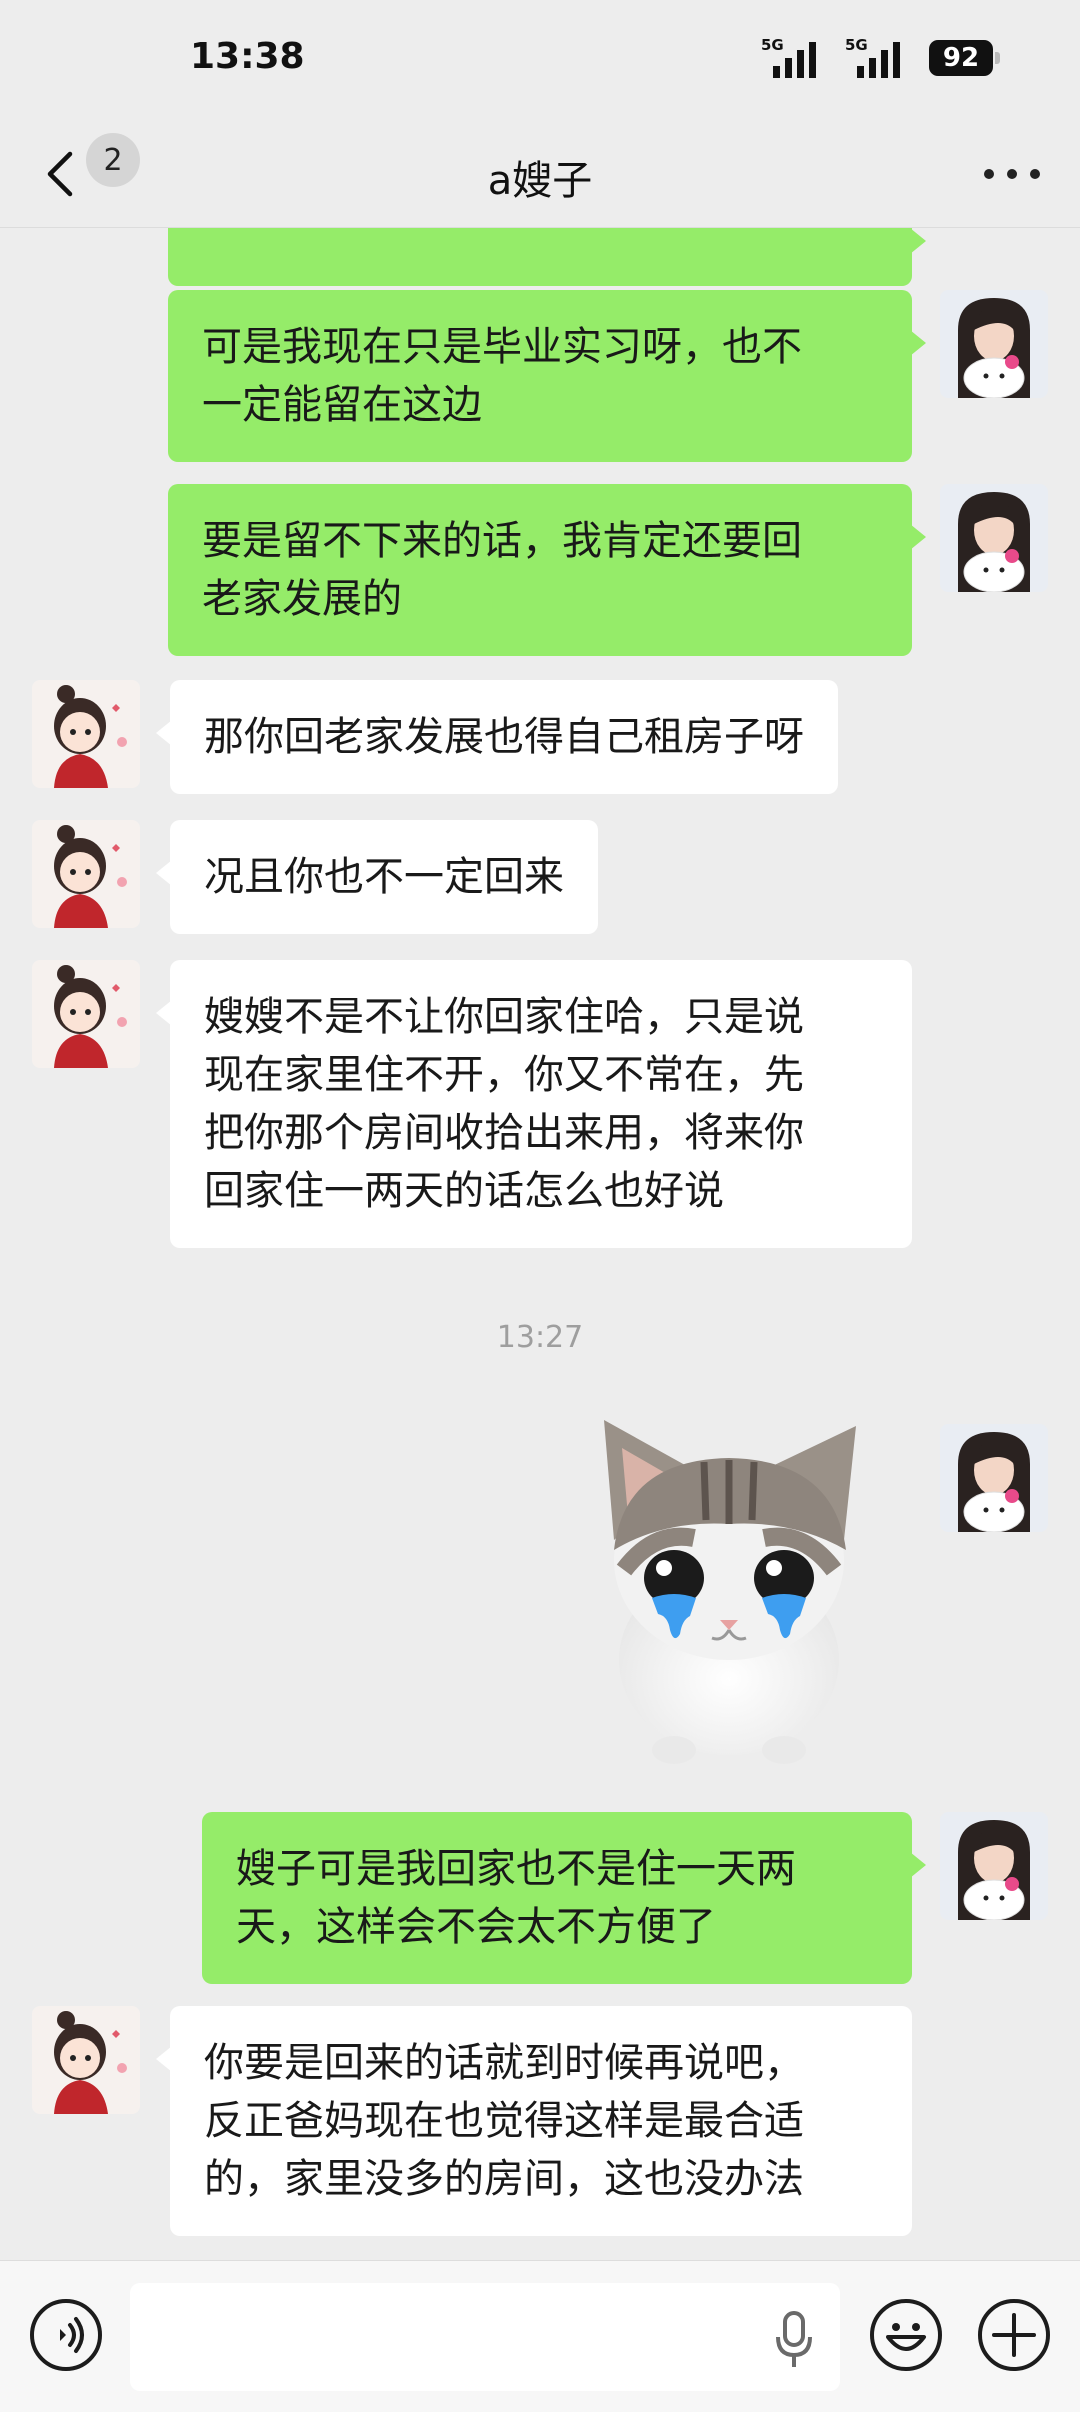 This screenshot has height=2412, width=1080. What do you see at coordinates (564, 1898) in the screenshot?
I see `message-bubble-sent: 嫂子可是我回家也不是住一天两 天，这样会不会太不方便了` at bounding box center [564, 1898].